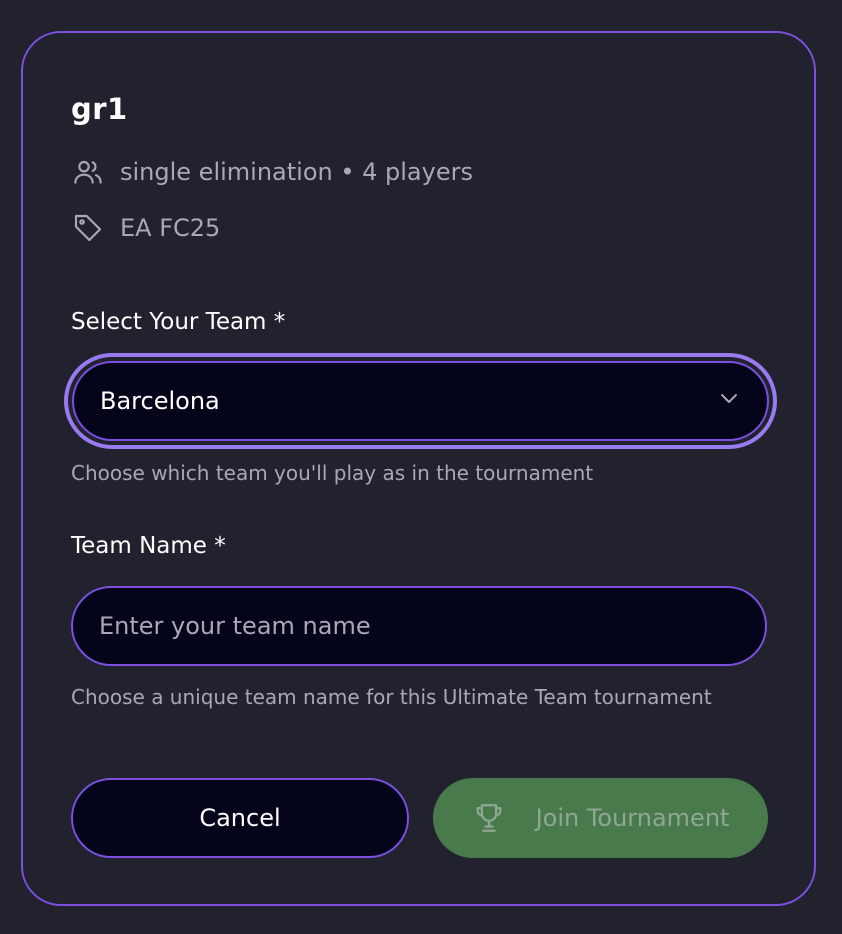 This screenshot has width=842, height=934. Describe the element at coordinates (632, 818) in the screenshot. I see `join-tournament-label: Join Tournament` at that location.